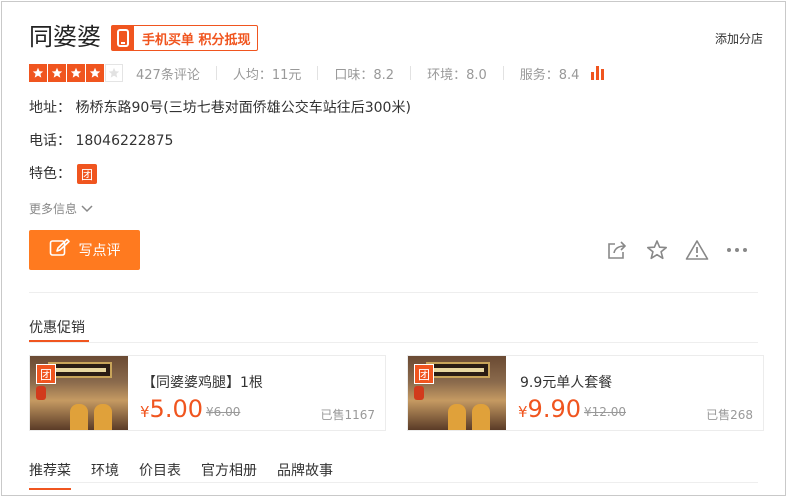 This screenshot has width=787, height=497. Describe the element at coordinates (160, 470) in the screenshot. I see `tab-price-list: 价目表` at that location.